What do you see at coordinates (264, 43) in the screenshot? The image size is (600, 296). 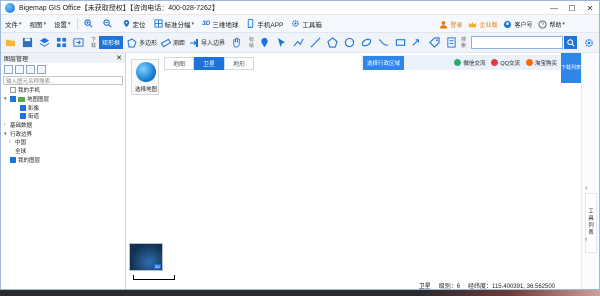 I see `marker-tool-button` at bounding box center [264, 43].